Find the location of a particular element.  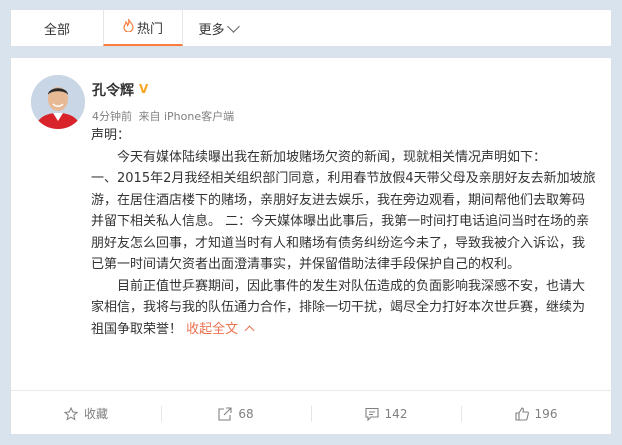

tab-bar: 全部 热门 更多 is located at coordinates (311, 28).